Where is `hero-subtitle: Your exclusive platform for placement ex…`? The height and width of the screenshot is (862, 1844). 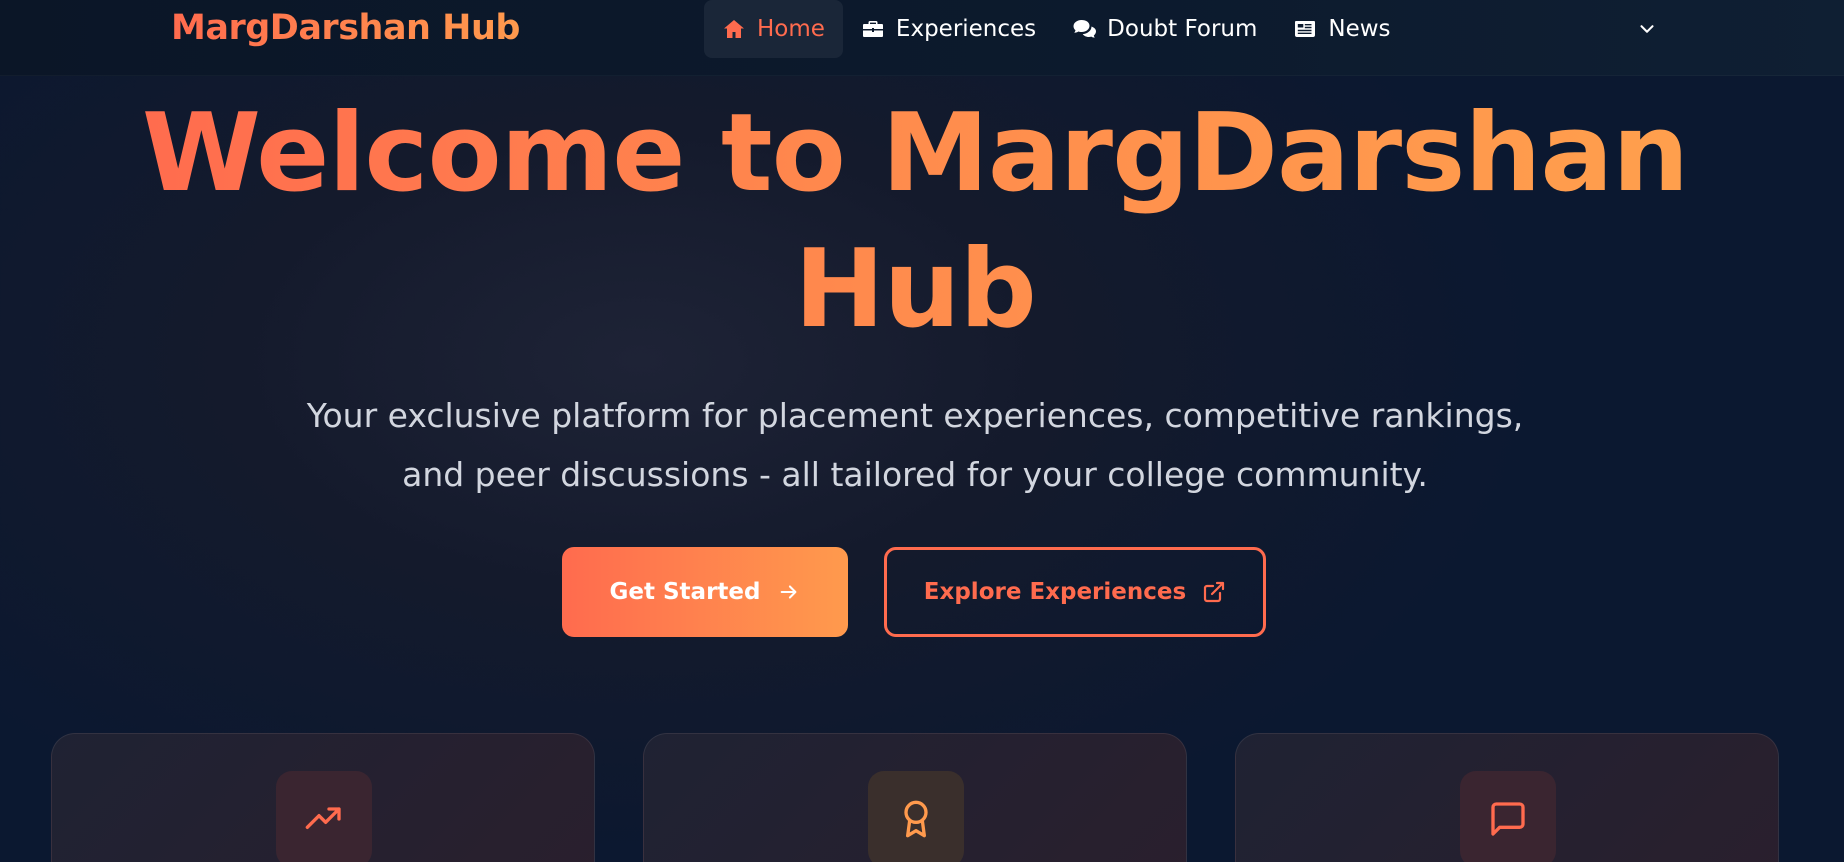 hero-subtitle: Your exclusive platform for placement ex… is located at coordinates (915, 445).